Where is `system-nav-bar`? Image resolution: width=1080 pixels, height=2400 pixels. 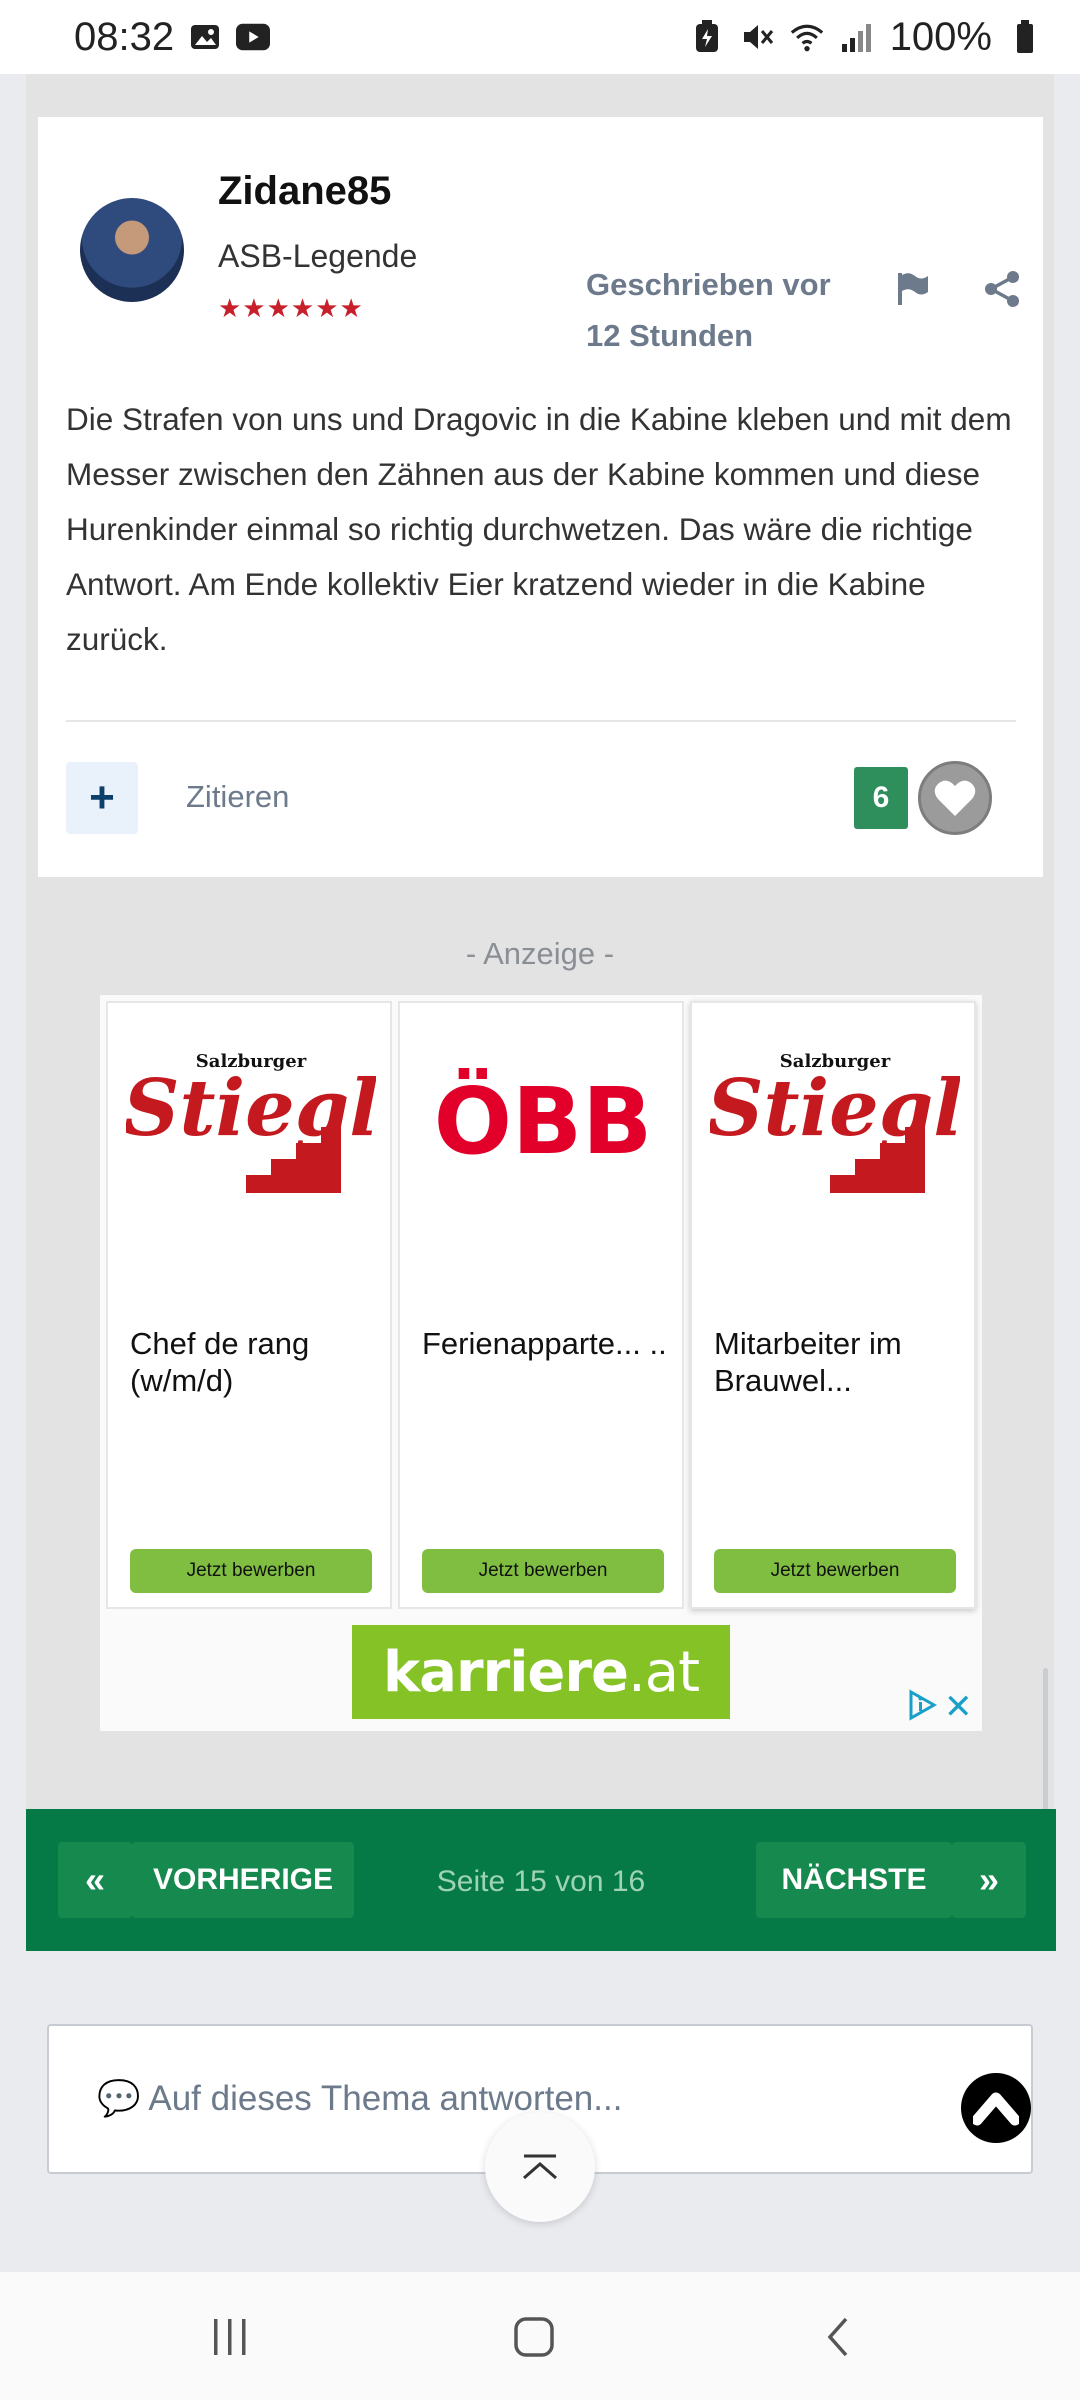 system-nav-bar is located at coordinates (540, 2336).